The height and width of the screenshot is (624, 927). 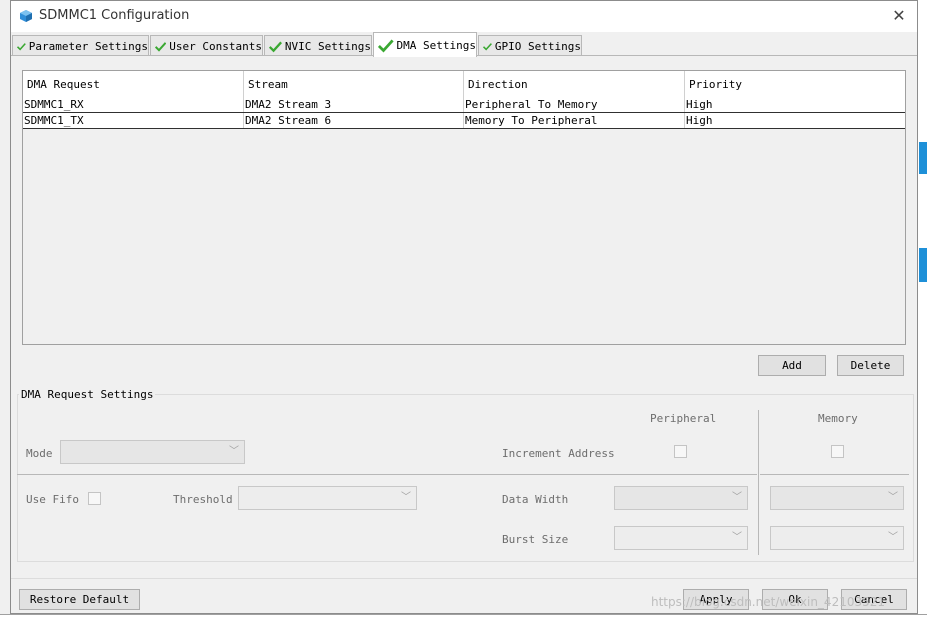 What do you see at coordinates (574, 84) in the screenshot?
I see `column-header-direction: Direction` at bounding box center [574, 84].